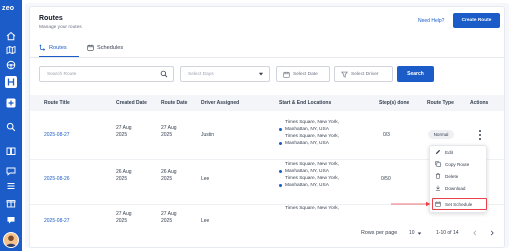  What do you see at coordinates (11, 82) in the screenshot?
I see `route-icon` at bounding box center [11, 82].